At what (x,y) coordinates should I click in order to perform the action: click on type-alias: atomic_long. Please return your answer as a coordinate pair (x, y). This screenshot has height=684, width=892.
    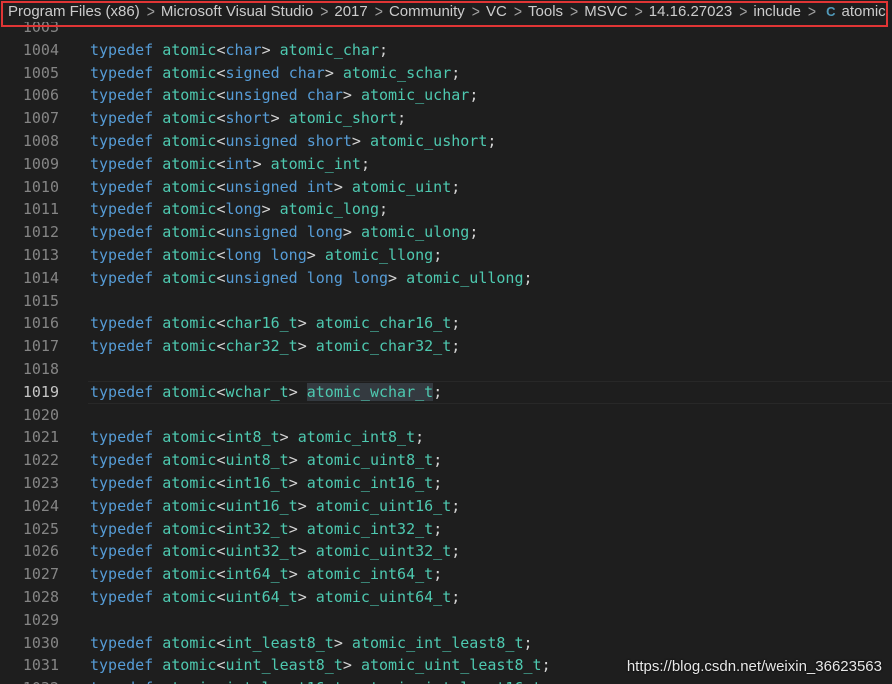
    Looking at the image, I should click on (329, 209).